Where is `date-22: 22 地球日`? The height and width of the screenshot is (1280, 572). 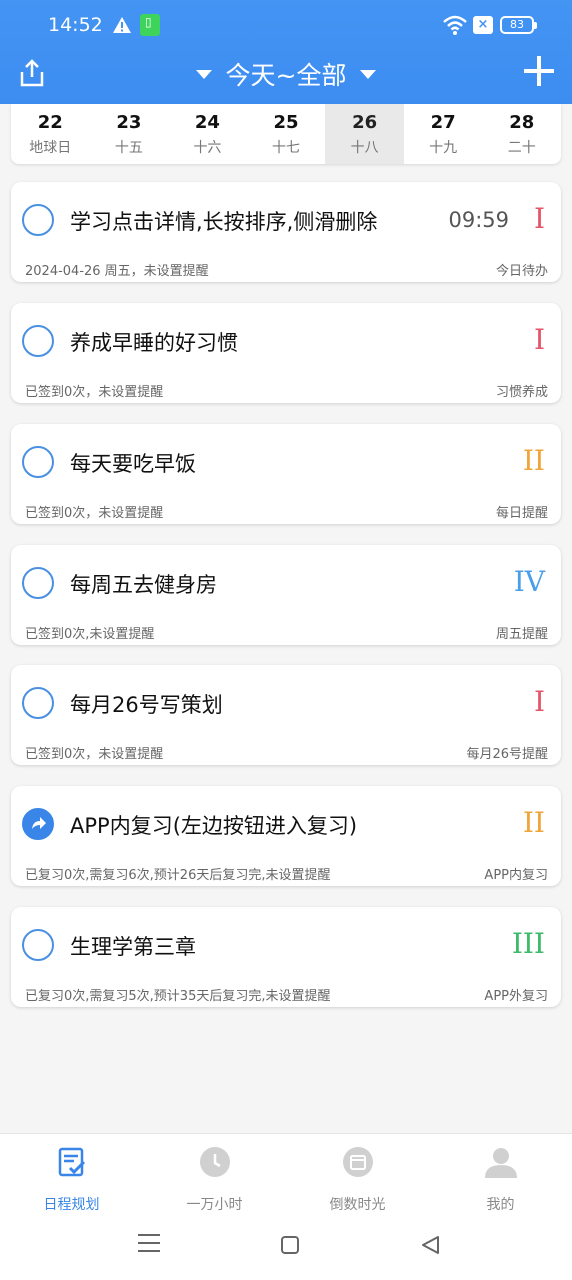
date-22: 22 地球日 is located at coordinates (50, 134).